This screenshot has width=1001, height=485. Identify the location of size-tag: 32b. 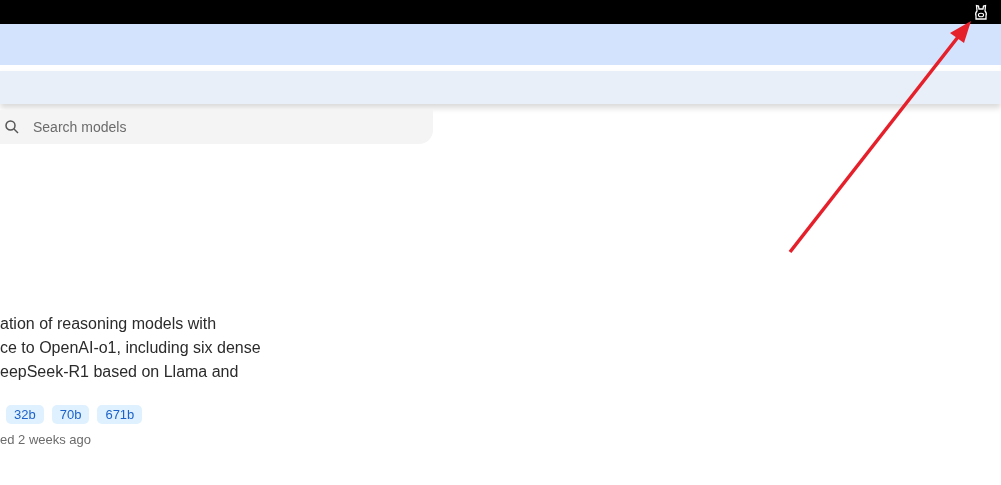
(25, 414).